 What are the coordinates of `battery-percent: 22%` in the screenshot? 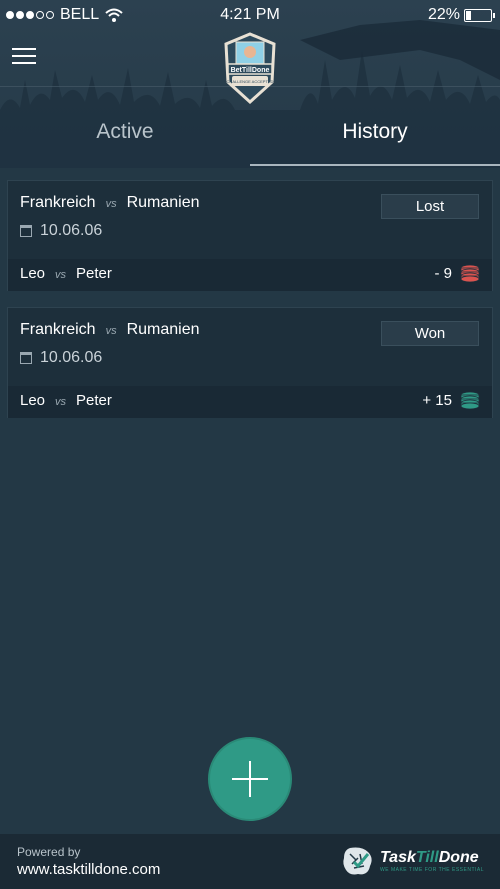 It's located at (443, 14).